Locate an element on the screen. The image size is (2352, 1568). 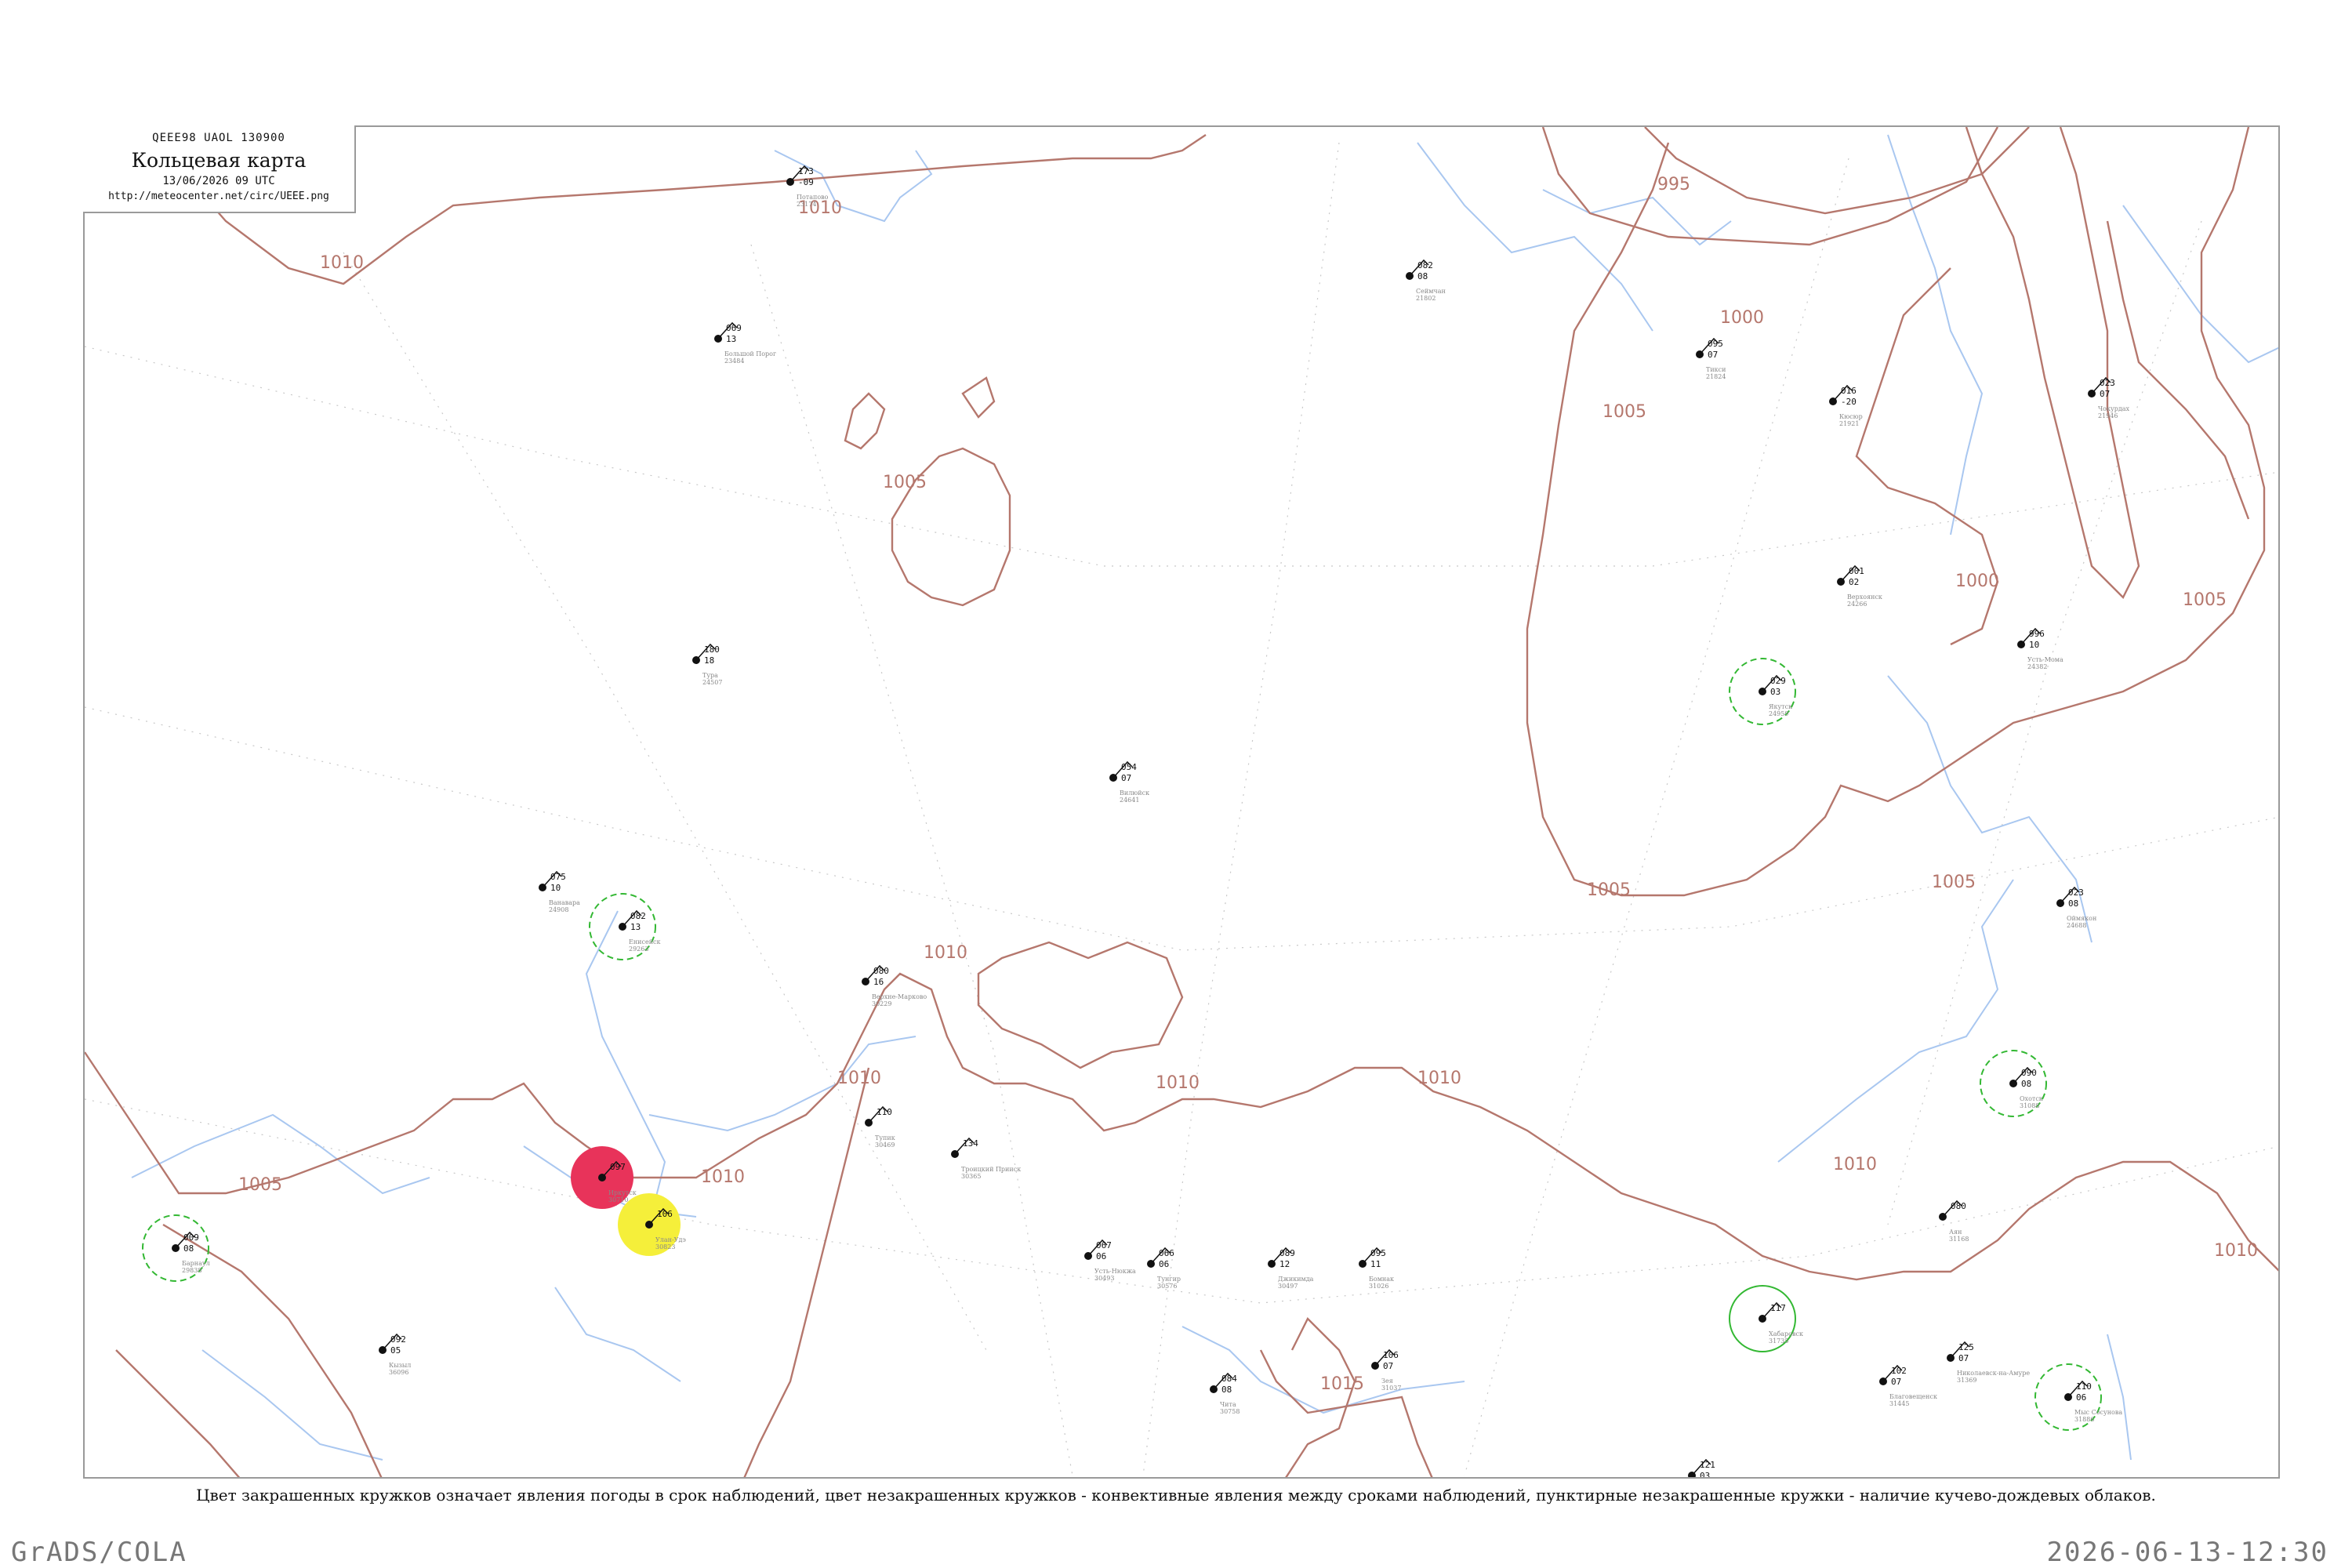
station-name: Аян is located at coordinates (1956, 1232).